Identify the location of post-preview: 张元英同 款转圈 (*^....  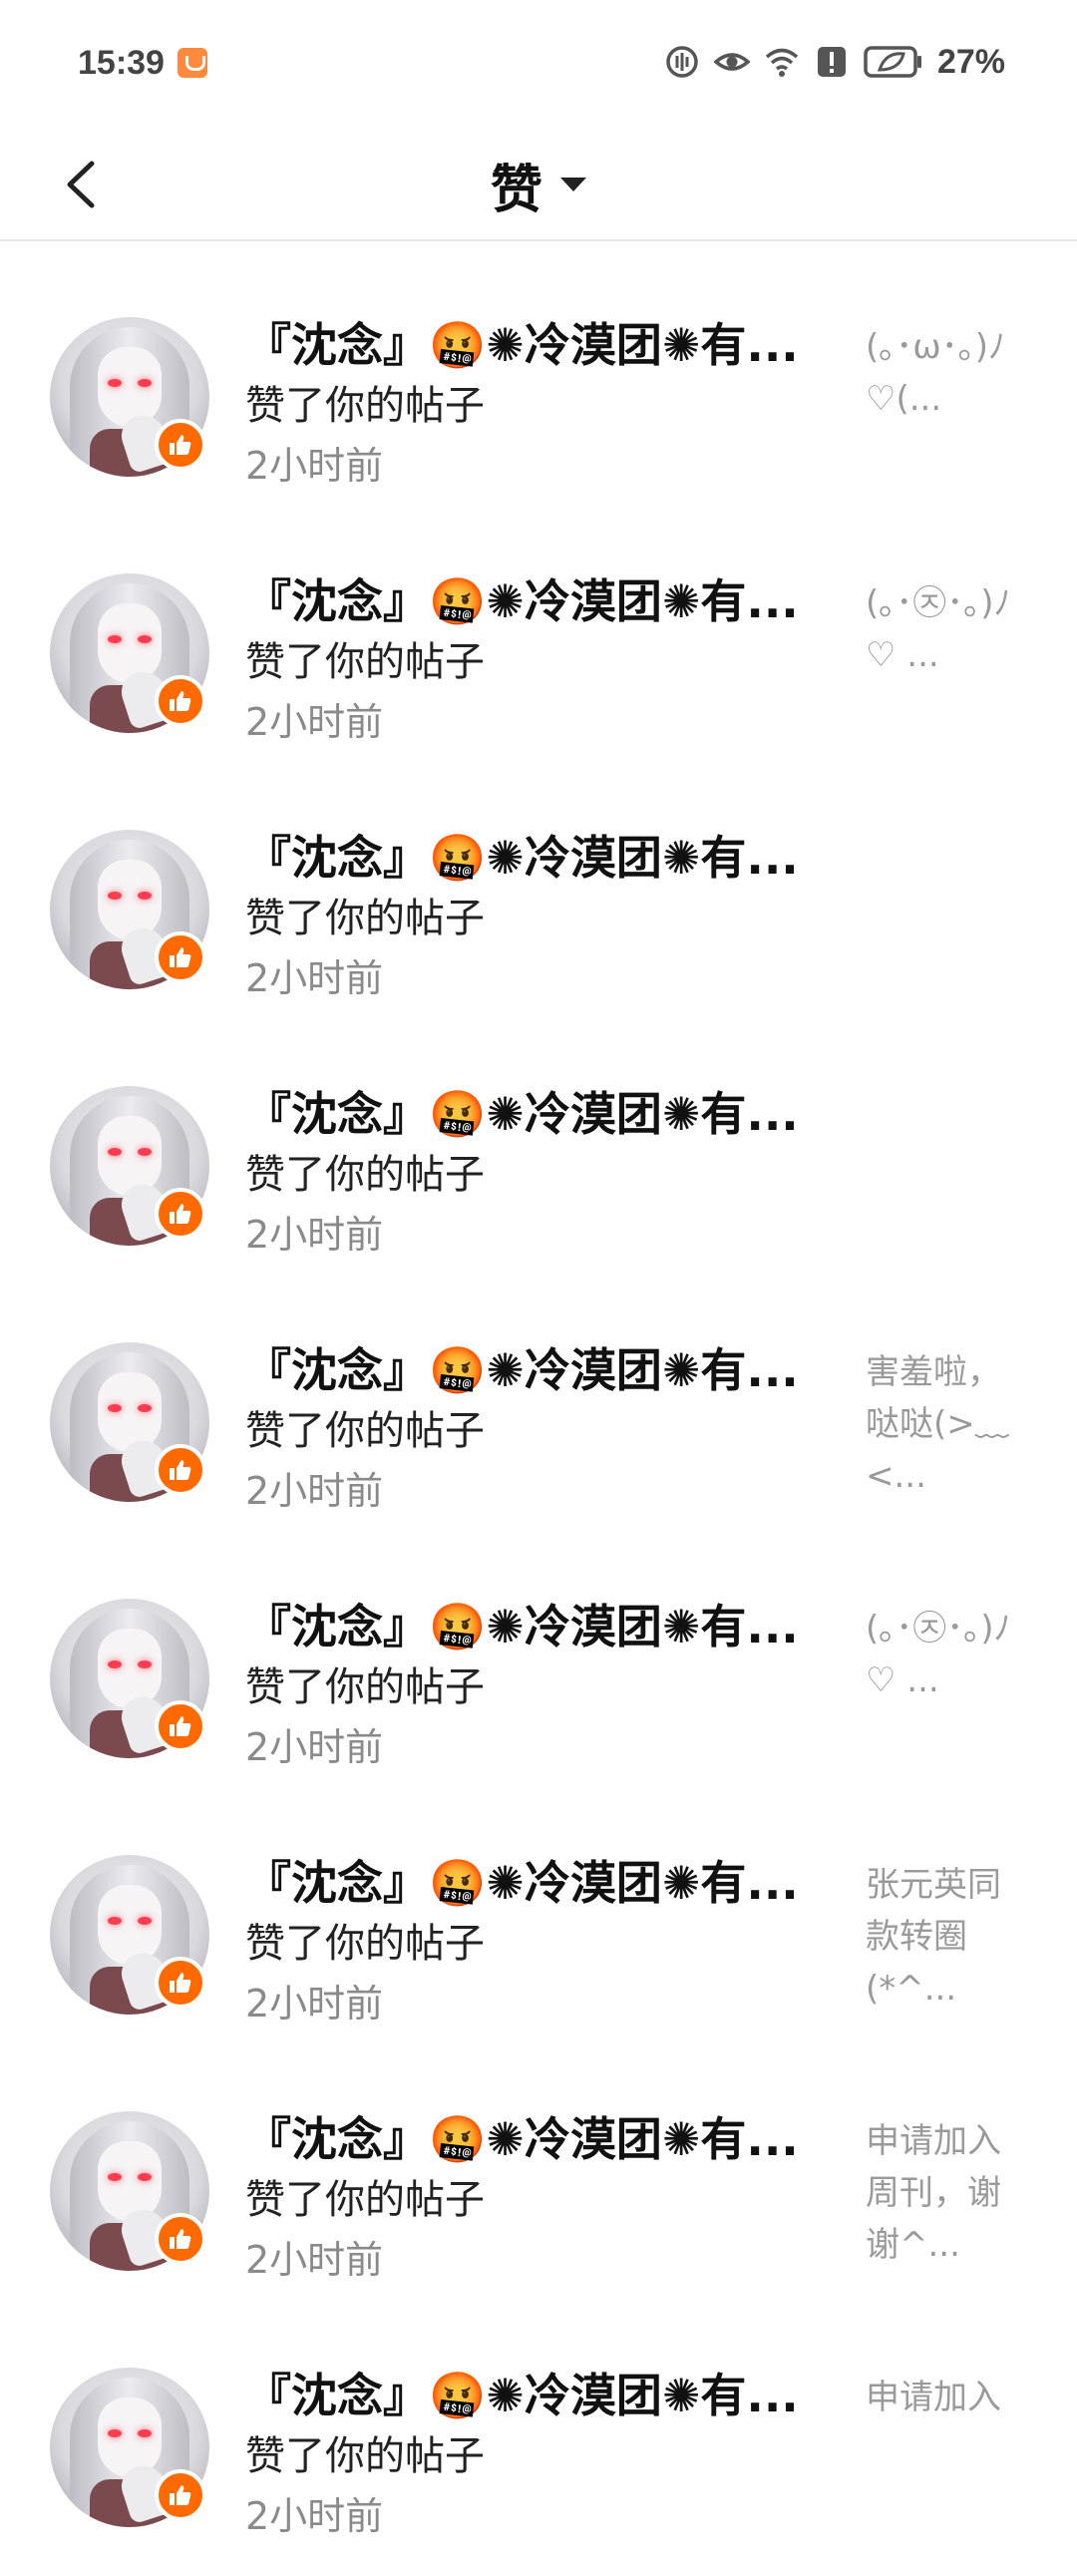
(940, 1937).